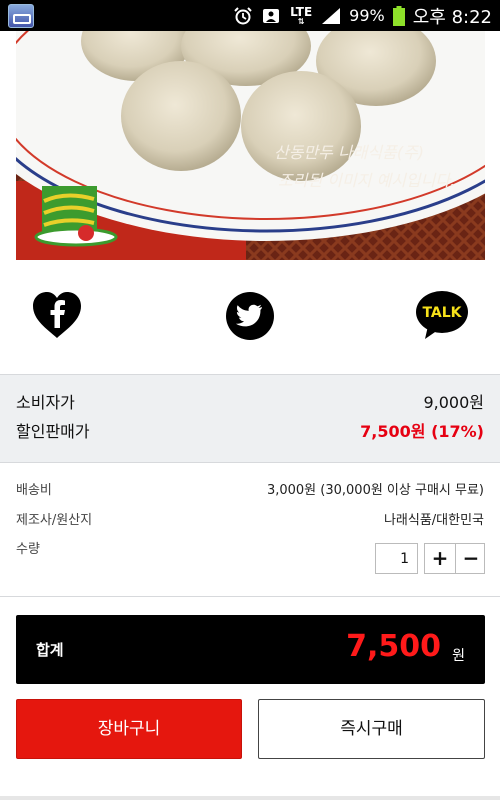 This screenshot has height=800, width=500. What do you see at coordinates (367, 180) in the screenshot?
I see `image-caption-note: 조리된 이미지 예시입니다.` at bounding box center [367, 180].